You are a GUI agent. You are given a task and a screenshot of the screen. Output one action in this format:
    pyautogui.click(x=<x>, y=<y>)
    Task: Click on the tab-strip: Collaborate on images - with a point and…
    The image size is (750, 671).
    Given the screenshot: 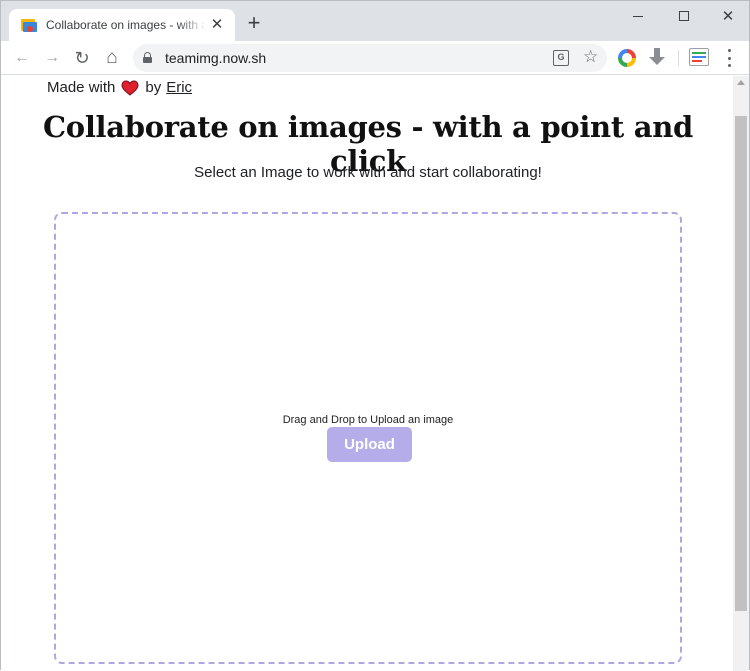 What is the action you would take?
    pyautogui.click(x=375, y=21)
    